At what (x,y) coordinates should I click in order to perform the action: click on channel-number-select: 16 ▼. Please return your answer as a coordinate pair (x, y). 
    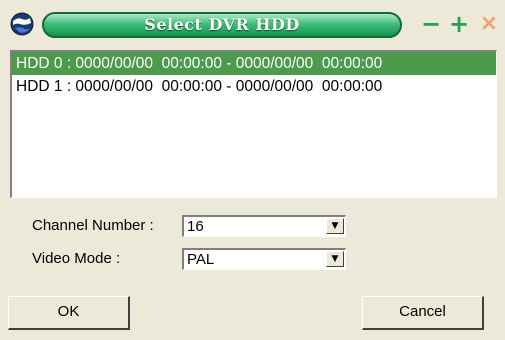
    Looking at the image, I should click on (264, 226).